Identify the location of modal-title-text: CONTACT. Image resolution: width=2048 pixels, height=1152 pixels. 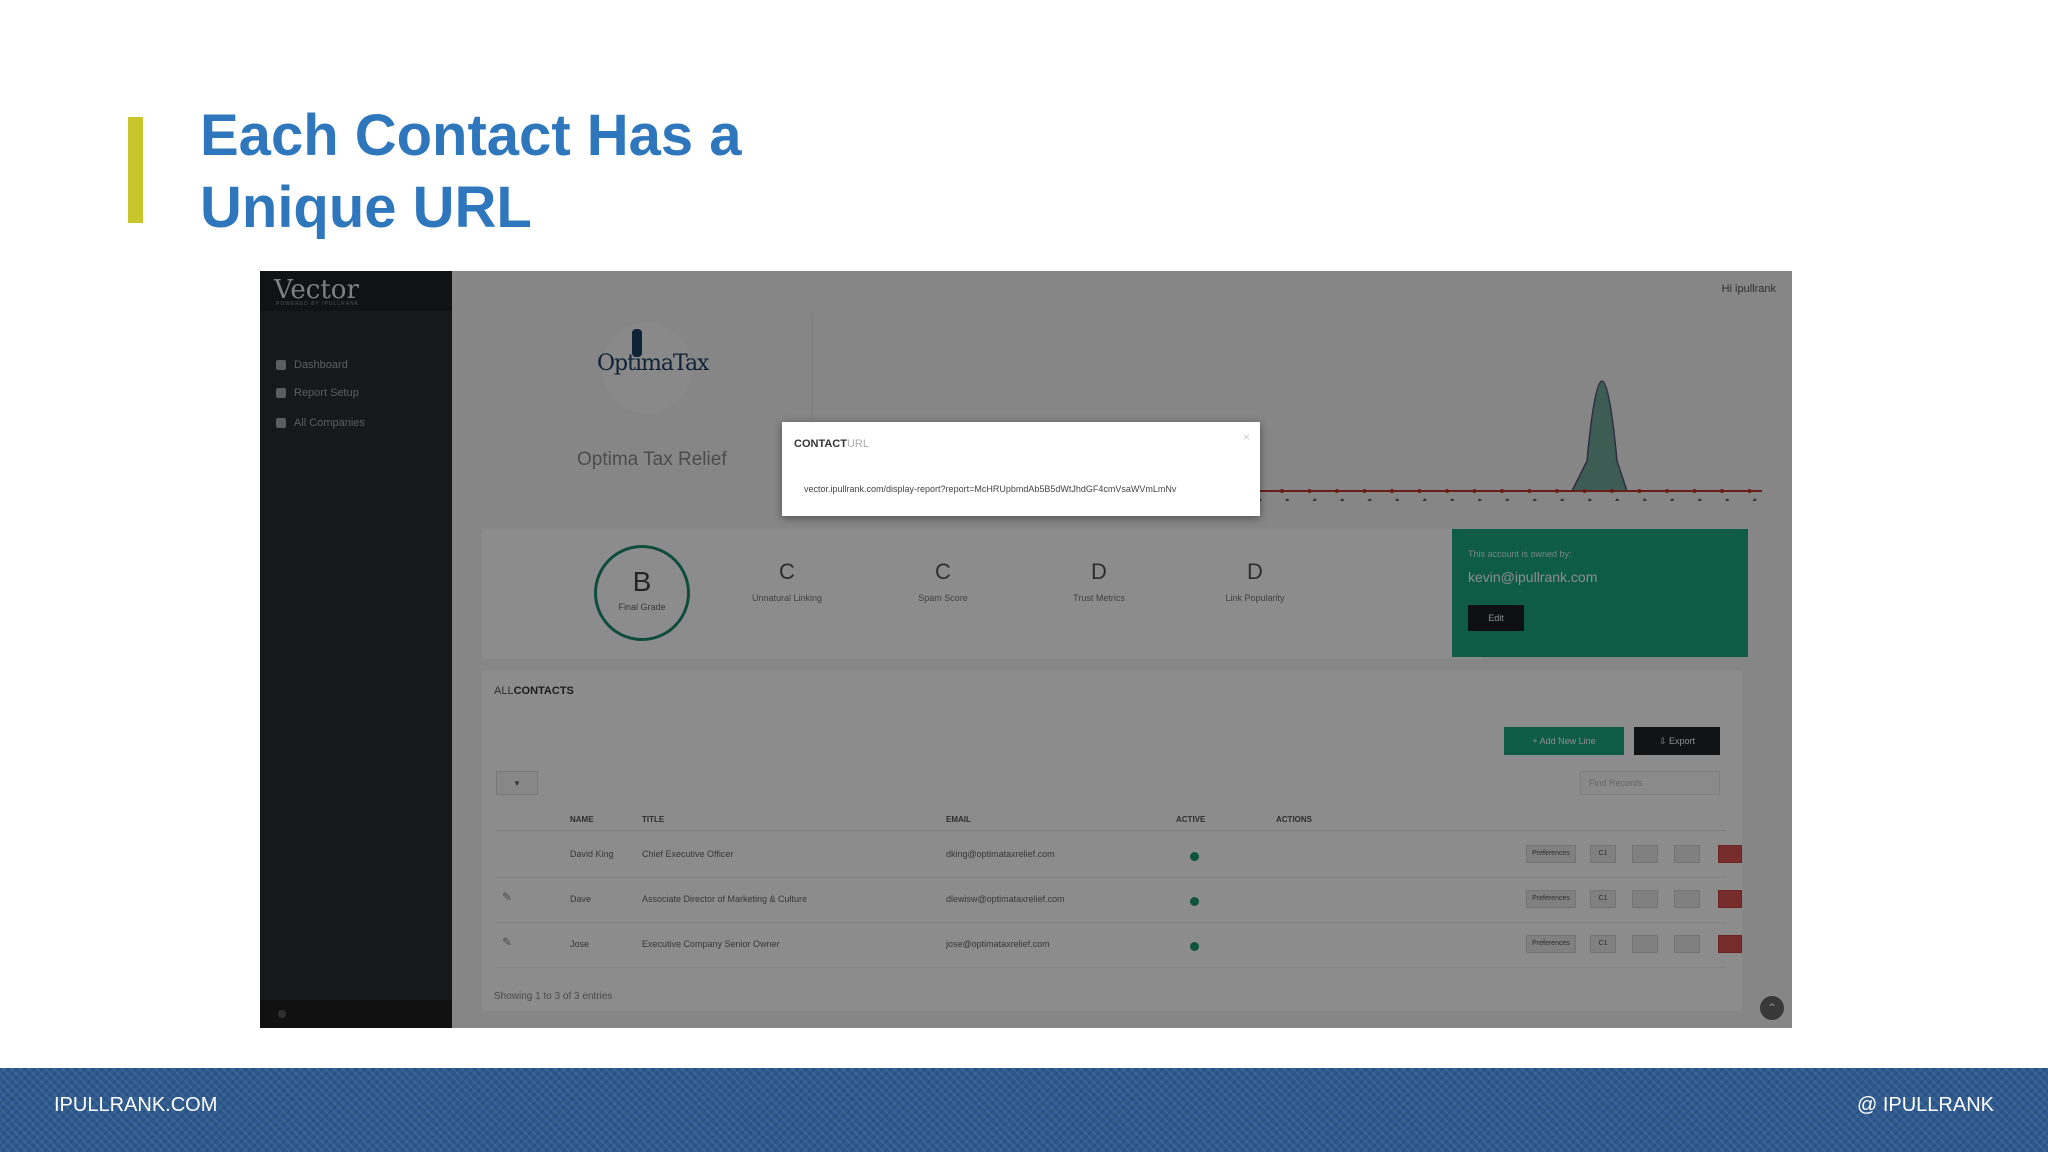
(820, 444).